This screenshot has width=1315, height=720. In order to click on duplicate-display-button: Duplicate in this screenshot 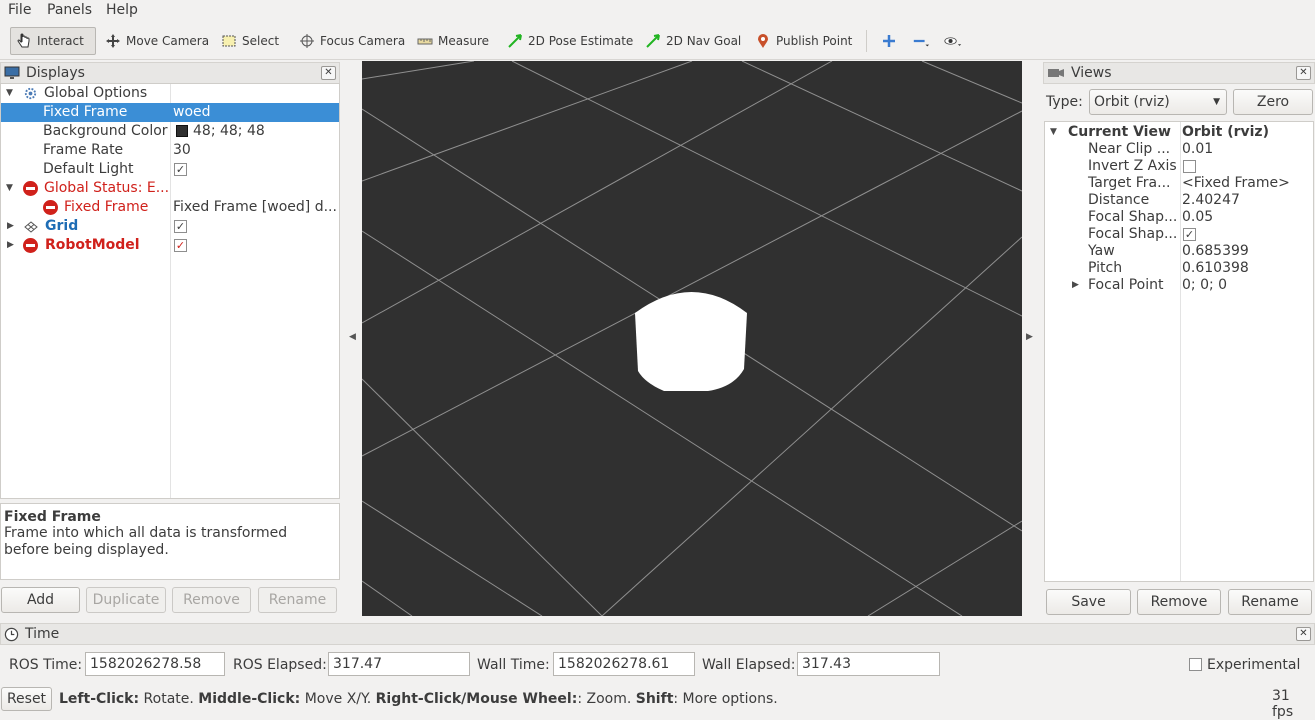, I will do `click(126, 600)`.